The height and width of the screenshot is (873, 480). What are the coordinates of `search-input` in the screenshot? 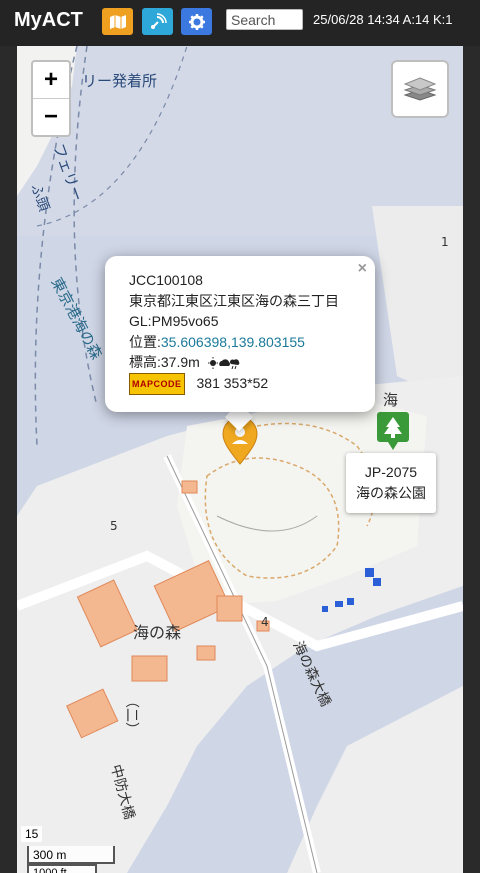 It's located at (264, 19).